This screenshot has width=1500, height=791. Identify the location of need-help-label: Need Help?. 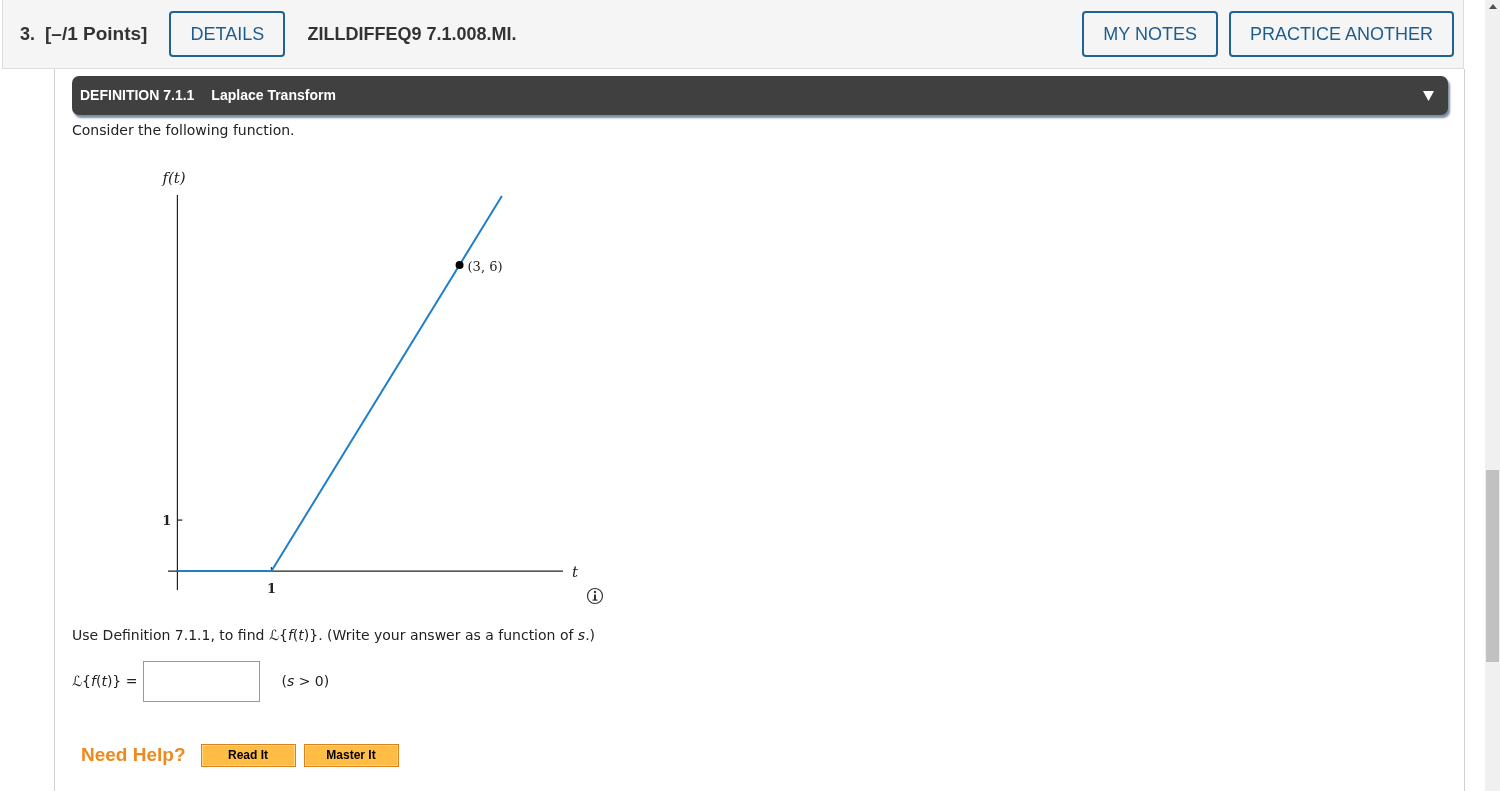
(133, 755).